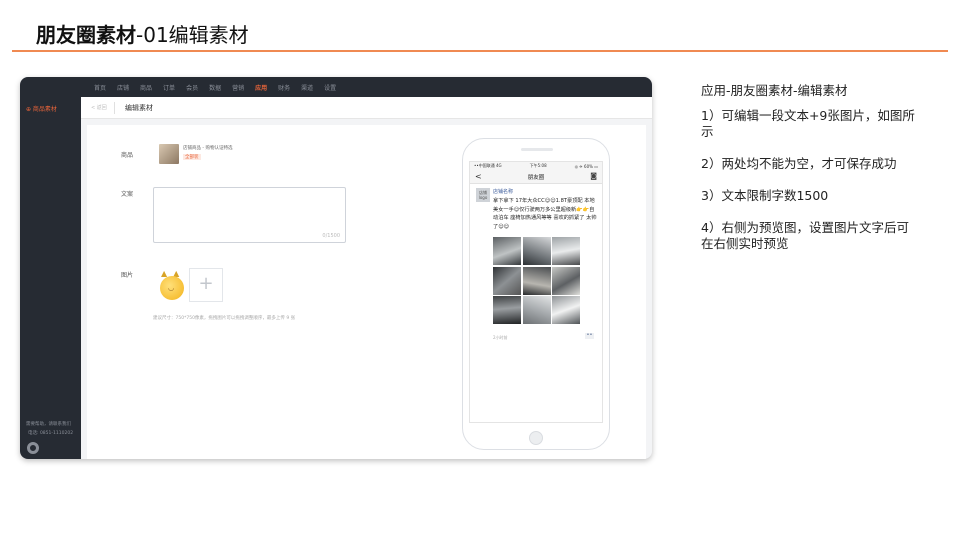  Describe the element at coordinates (171, 288) in the screenshot. I see `sticker-face-icon: ◡` at that location.